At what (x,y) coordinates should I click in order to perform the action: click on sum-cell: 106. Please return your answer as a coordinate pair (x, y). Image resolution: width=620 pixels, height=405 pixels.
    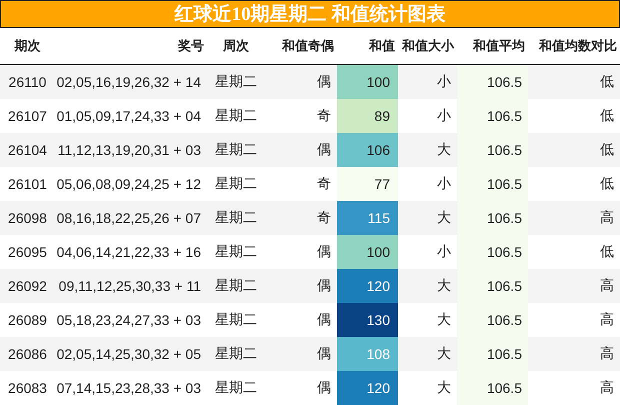
    Looking at the image, I should click on (367, 150).